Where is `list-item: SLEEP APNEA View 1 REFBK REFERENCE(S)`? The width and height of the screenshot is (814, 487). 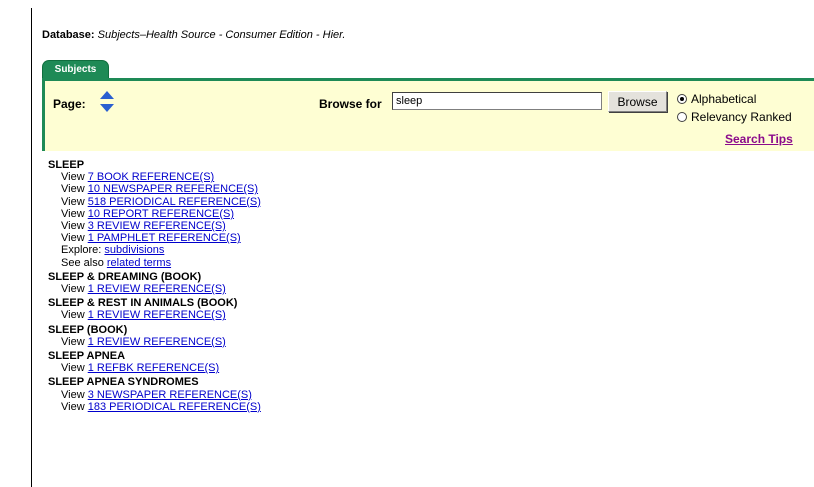
list-item: SLEEP APNEA View 1 REFBK REFERENCE(S) is located at coordinates (154, 362).